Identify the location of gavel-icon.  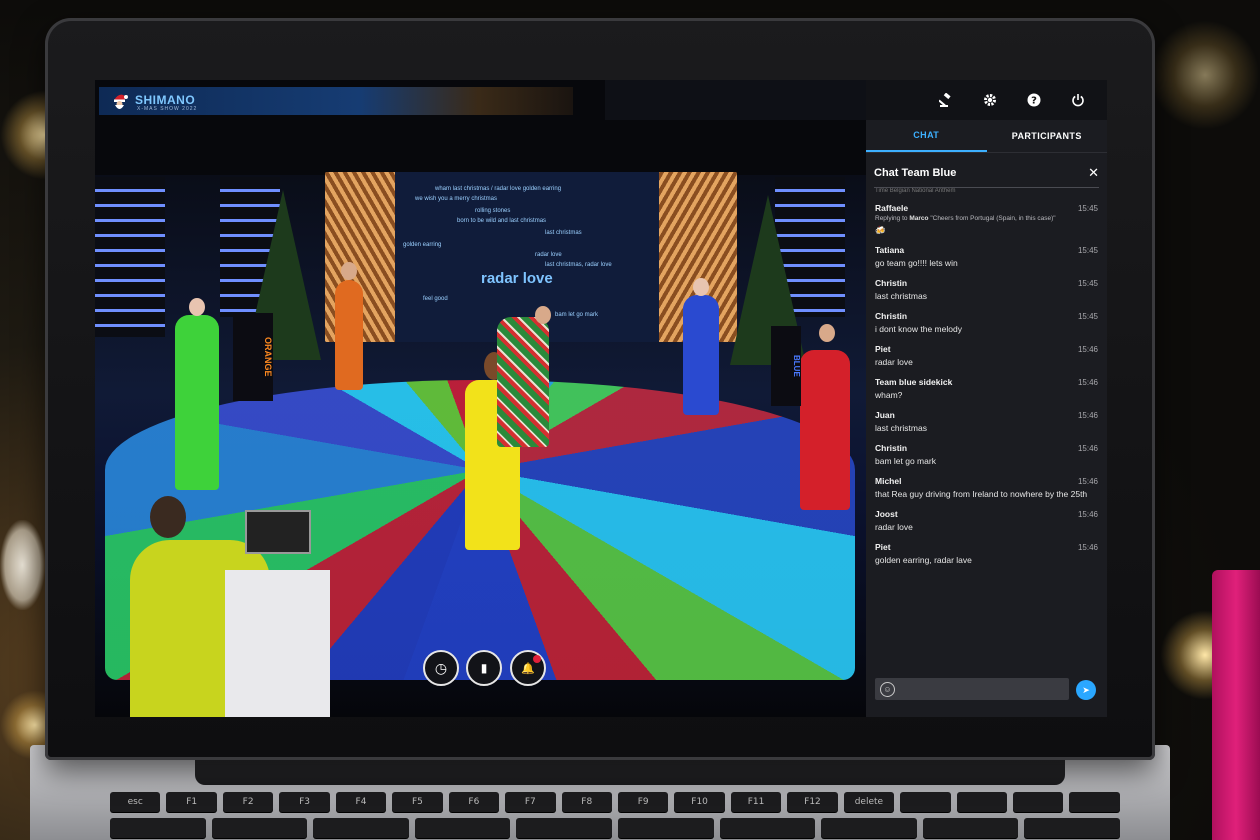
(946, 100).